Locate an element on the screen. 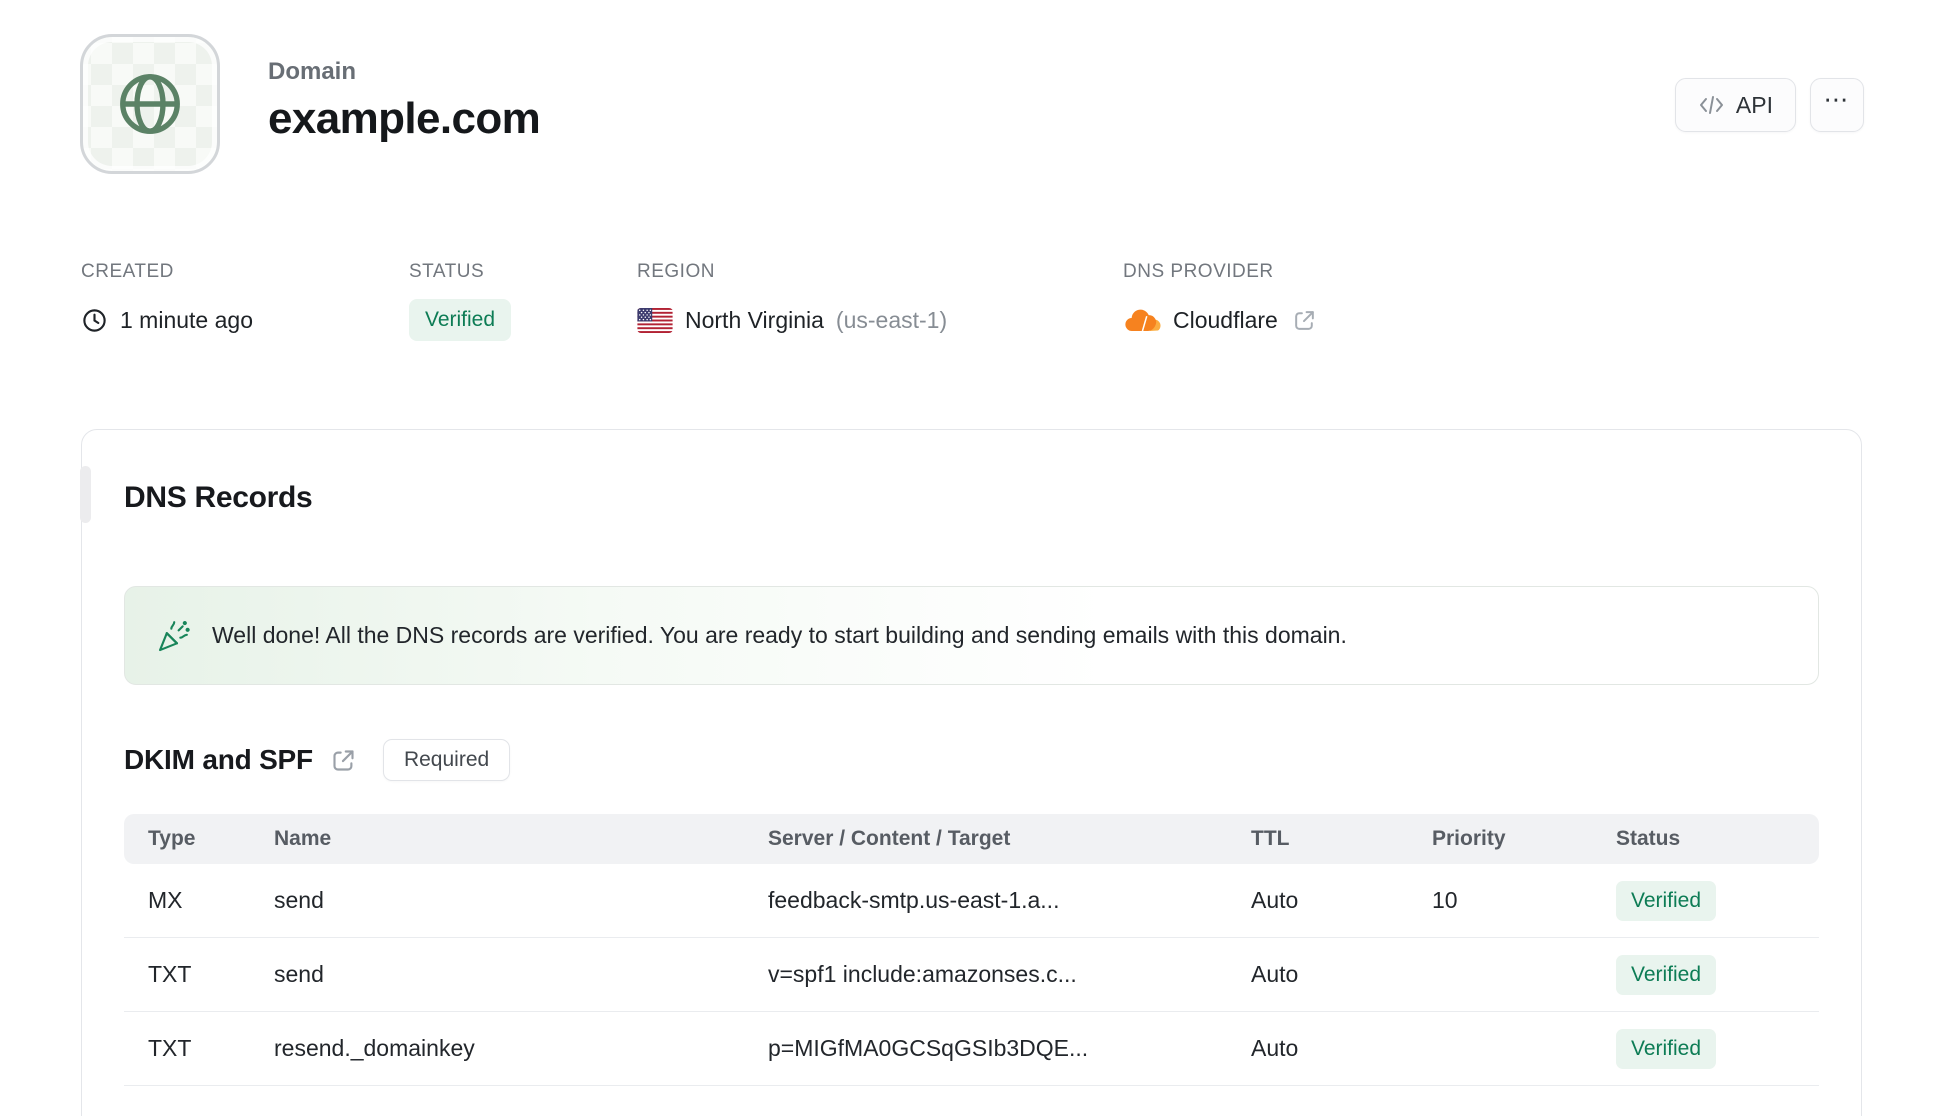 This screenshot has height=1116, width=1944. dkim-spf-section-header: DKIM and SPF Required is located at coordinates (971, 760).